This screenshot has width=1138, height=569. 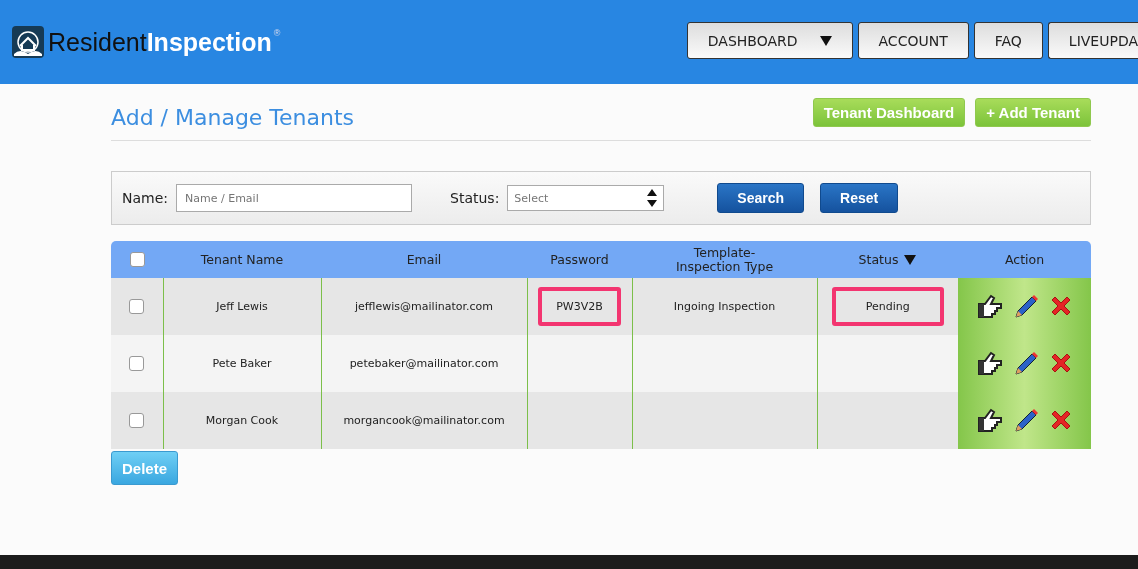 I want to click on page-title: Add / Manage Tenants, so click(x=233, y=117).